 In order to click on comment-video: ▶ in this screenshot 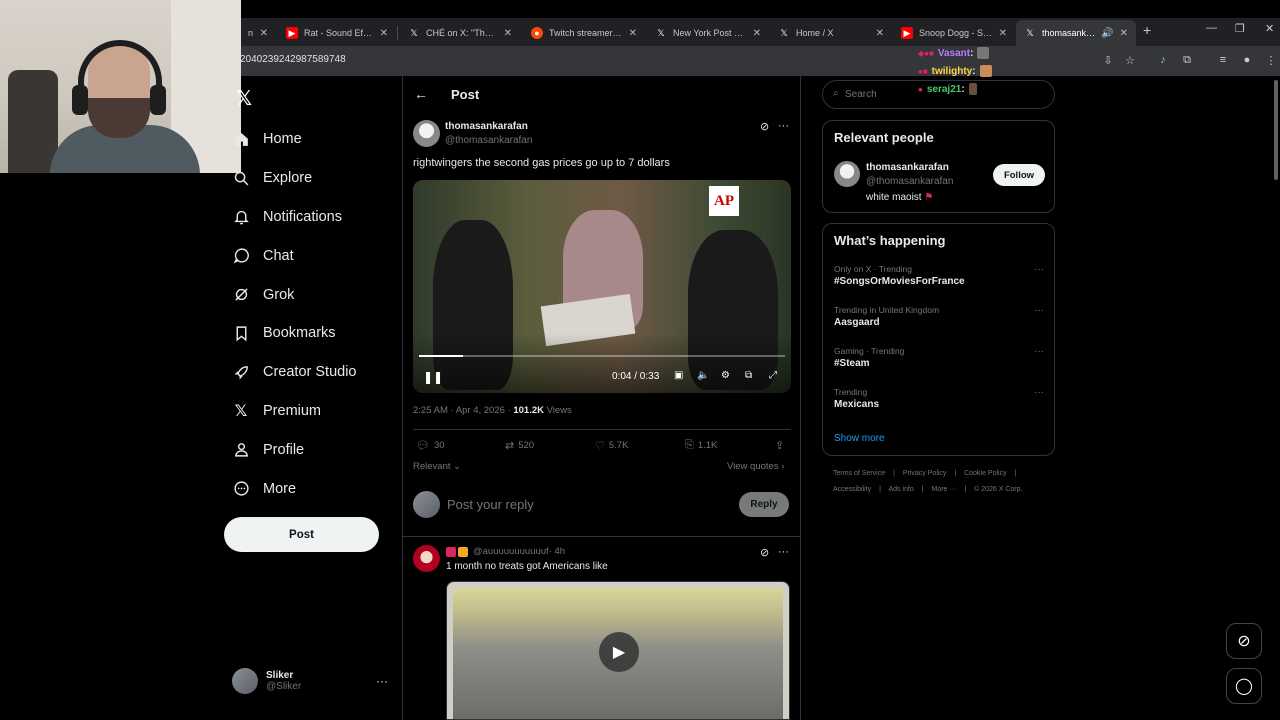, I will do `click(618, 650)`.